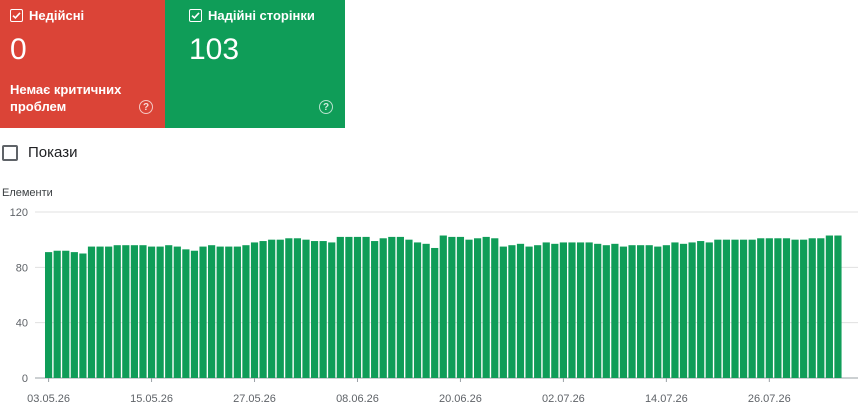 The height and width of the screenshot is (415, 858). Describe the element at coordinates (255, 64) in the screenshot. I see `valid-card: Надійні сторінки 103 ?` at that location.